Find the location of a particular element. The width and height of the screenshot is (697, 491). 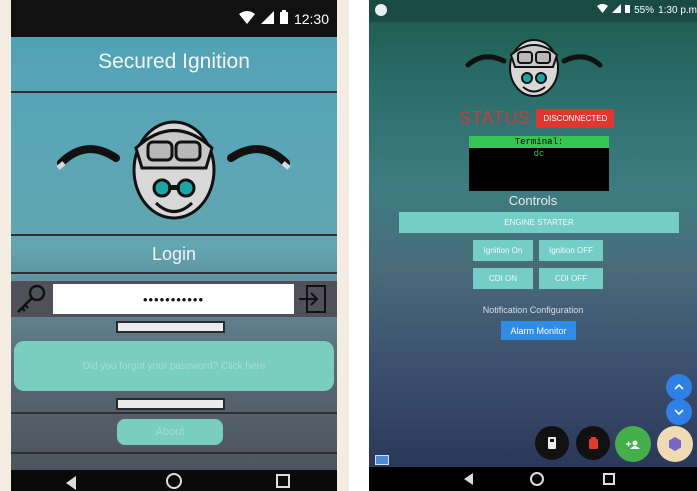

connection-status-button: DISCONNECTED is located at coordinates (575, 118).